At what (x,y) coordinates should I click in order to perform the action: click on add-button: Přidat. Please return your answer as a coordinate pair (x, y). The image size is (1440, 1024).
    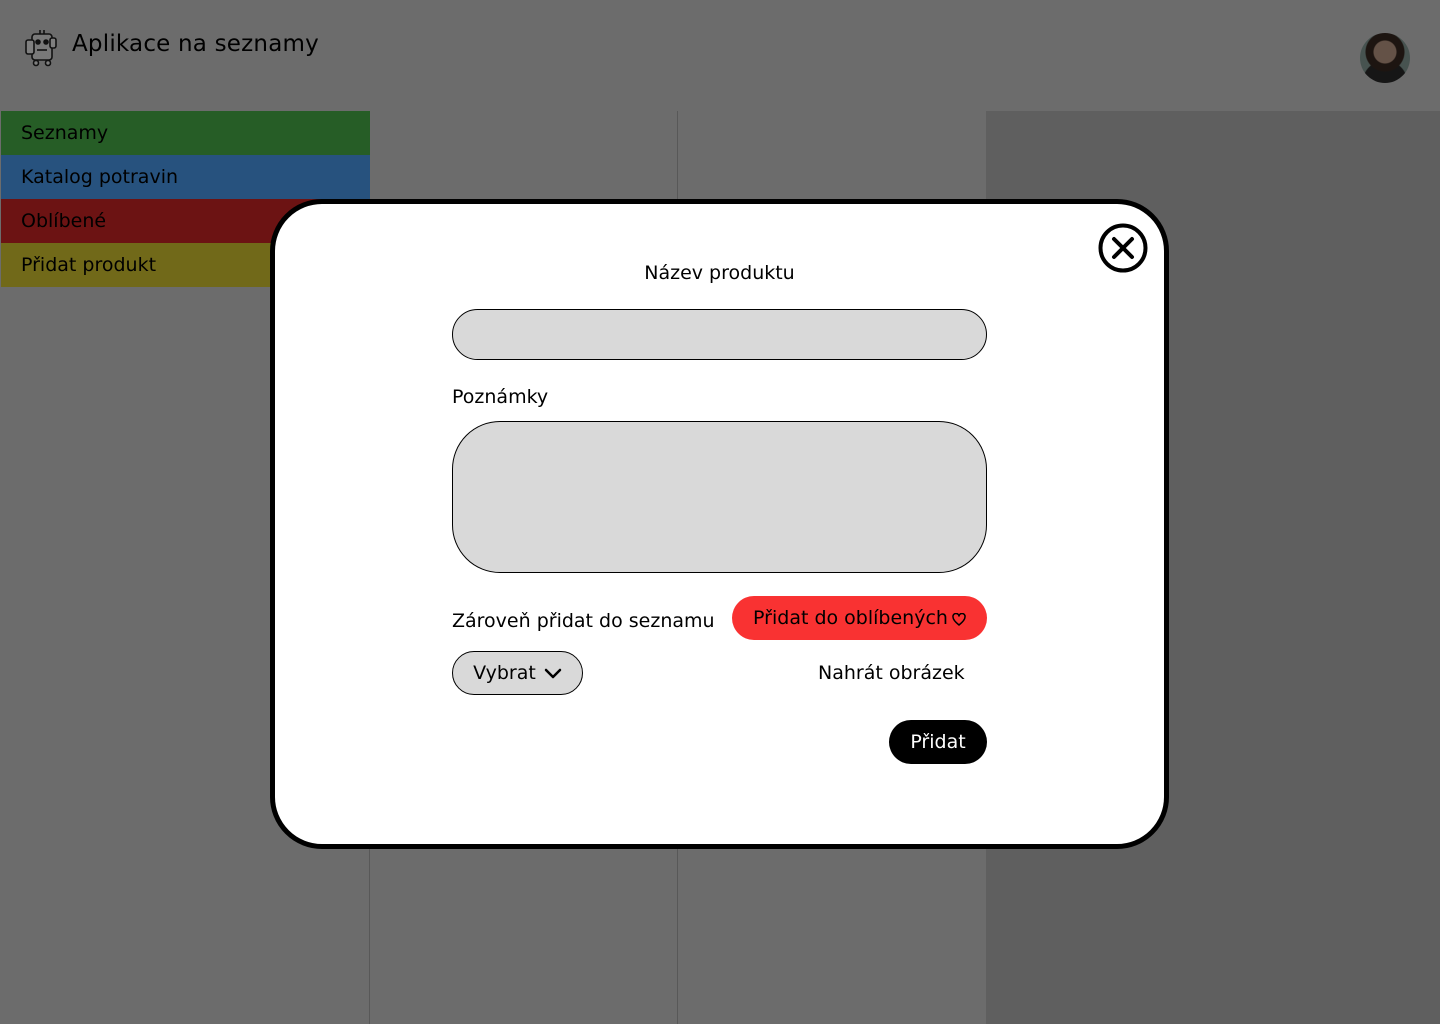
    Looking at the image, I should click on (938, 742).